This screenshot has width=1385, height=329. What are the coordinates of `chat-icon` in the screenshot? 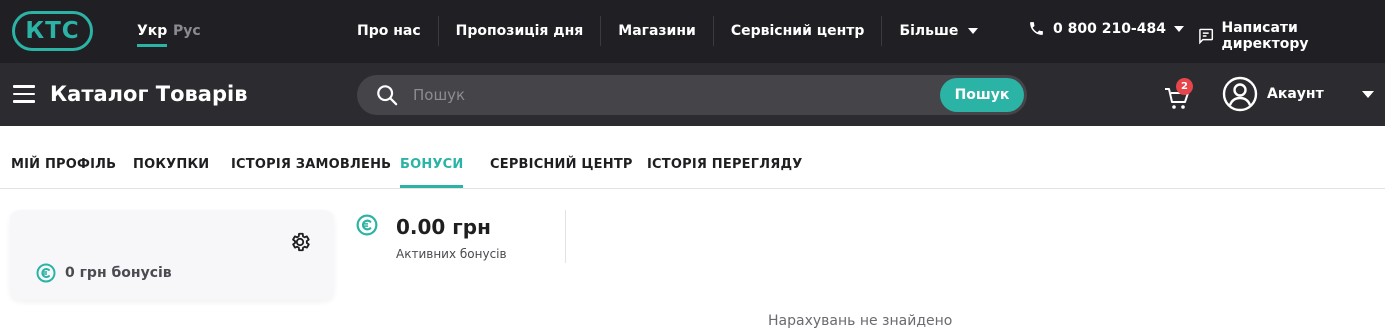 It's located at (1206, 36).